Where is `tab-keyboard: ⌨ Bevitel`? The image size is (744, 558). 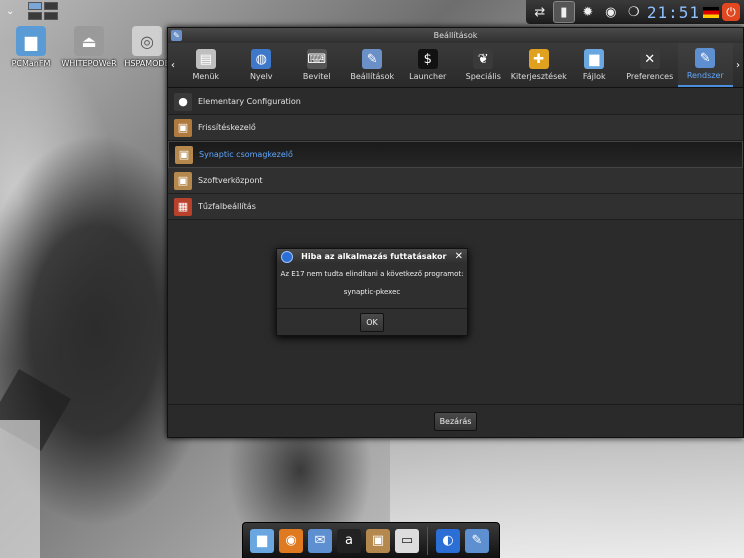 tab-keyboard: ⌨ Bevitel is located at coordinates (317, 65).